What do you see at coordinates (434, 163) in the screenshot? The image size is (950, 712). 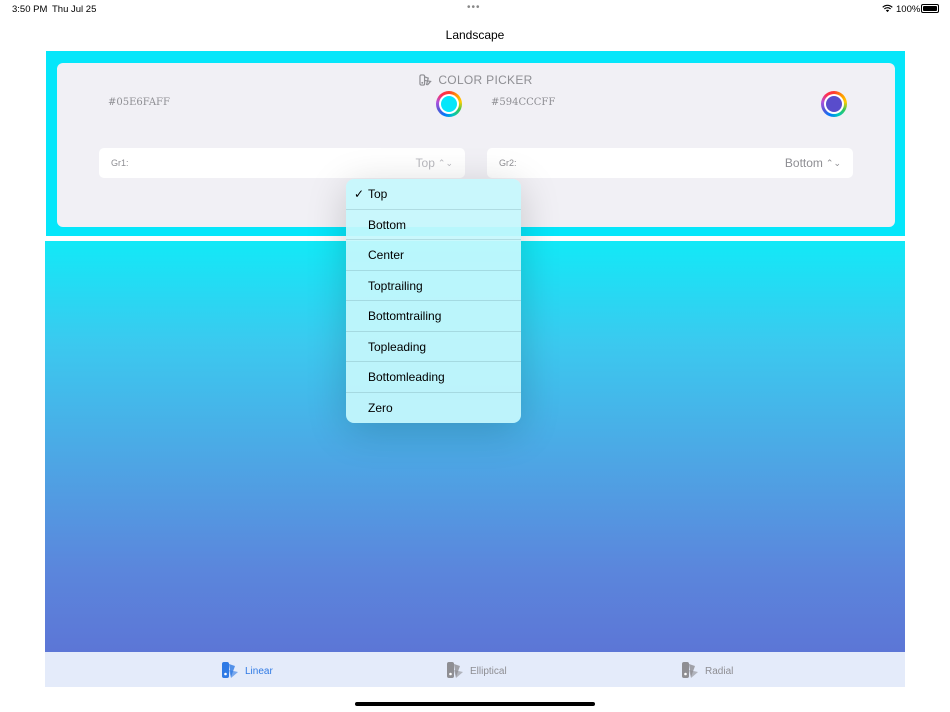 I see `gr1-value: Top ⌃⌄` at bounding box center [434, 163].